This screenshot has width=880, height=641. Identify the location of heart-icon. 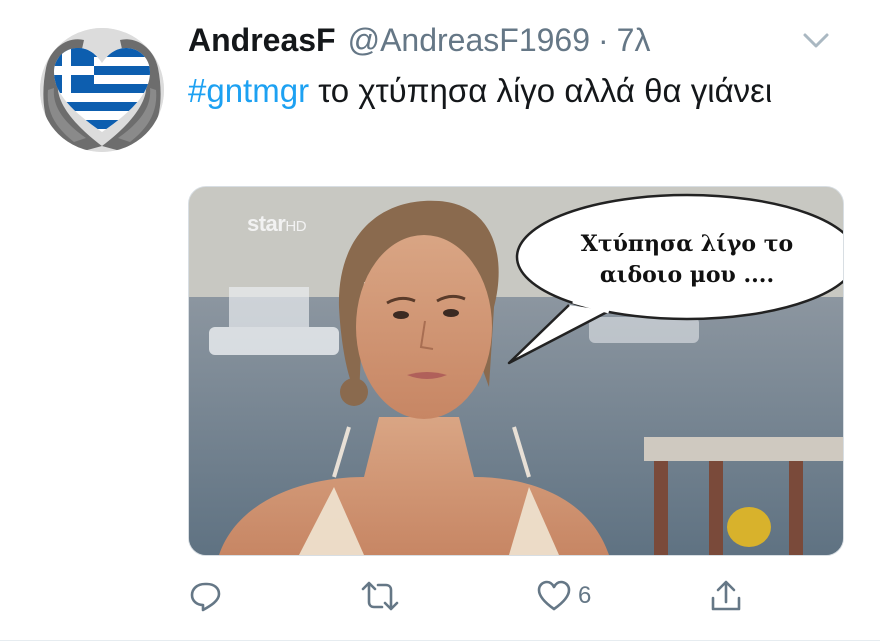
(554, 595).